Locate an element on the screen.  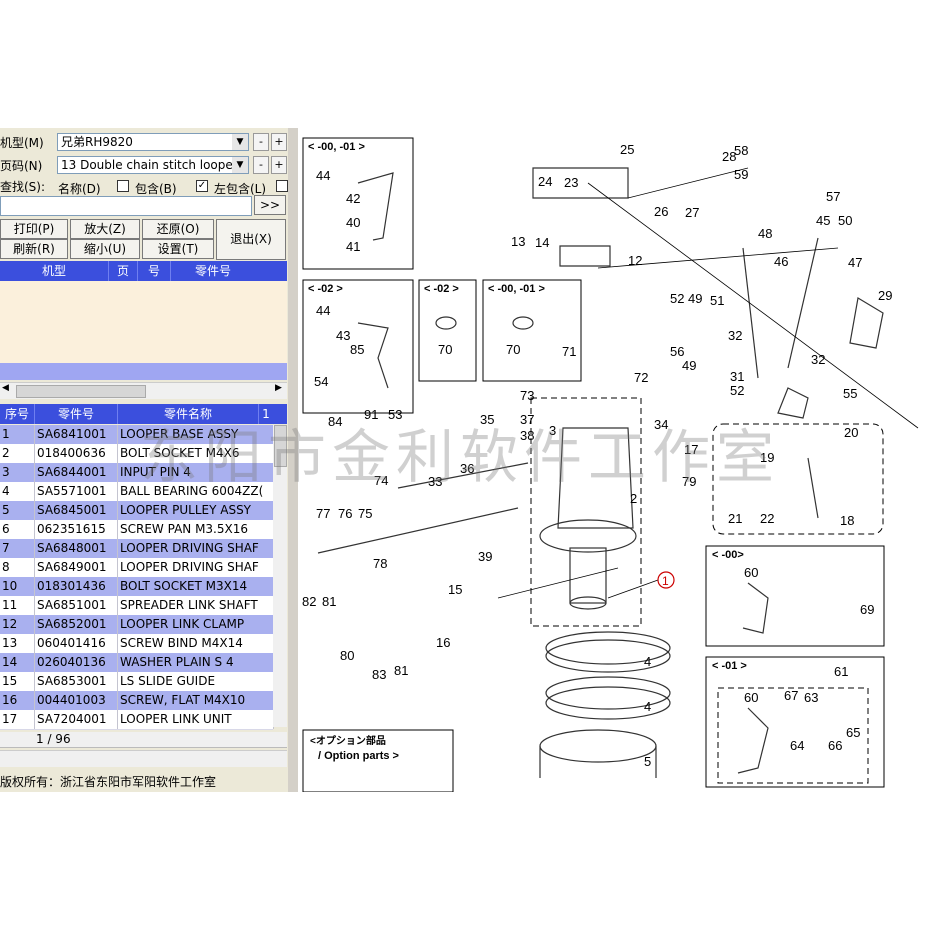
part-number-cell: SA5571001 is located at coordinates (77, 491).